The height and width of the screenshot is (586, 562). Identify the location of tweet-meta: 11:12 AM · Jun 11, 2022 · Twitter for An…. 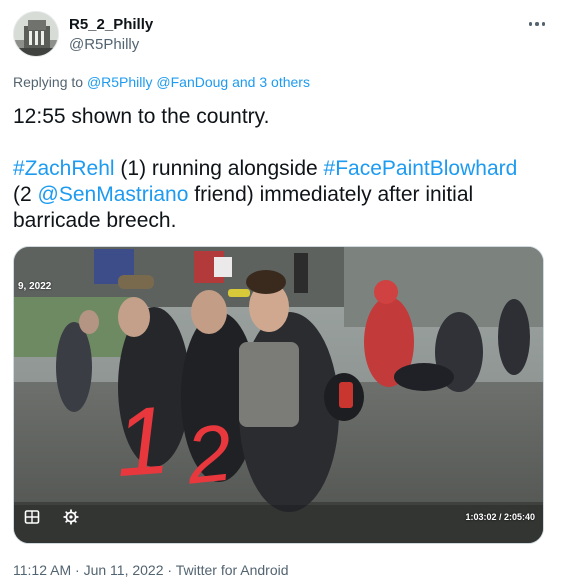
(151, 570).